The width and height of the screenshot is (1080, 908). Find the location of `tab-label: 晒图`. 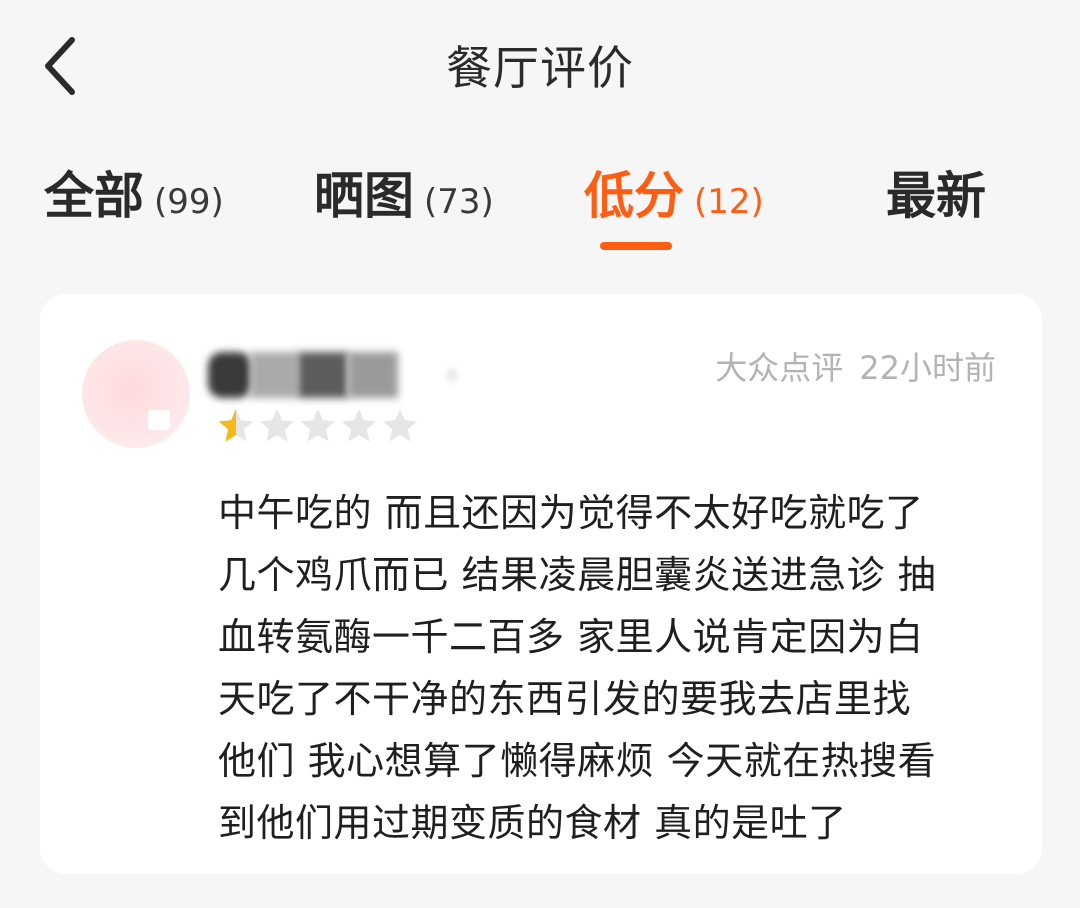

tab-label: 晒图 is located at coordinates (364, 196).